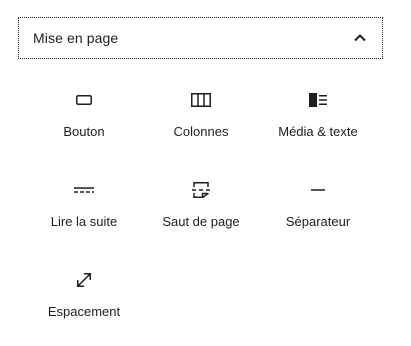 Image resolution: width=411 pixels, height=346 pixels. Describe the element at coordinates (201, 190) in the screenshot. I see `page-break-icon` at that location.